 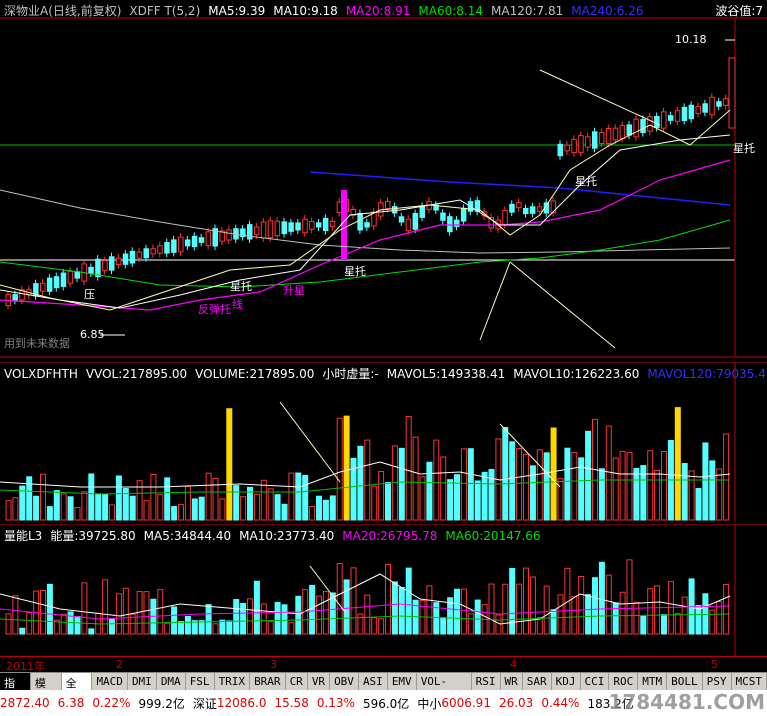 I want to click on time-label-may: 5, so click(x=714, y=664).